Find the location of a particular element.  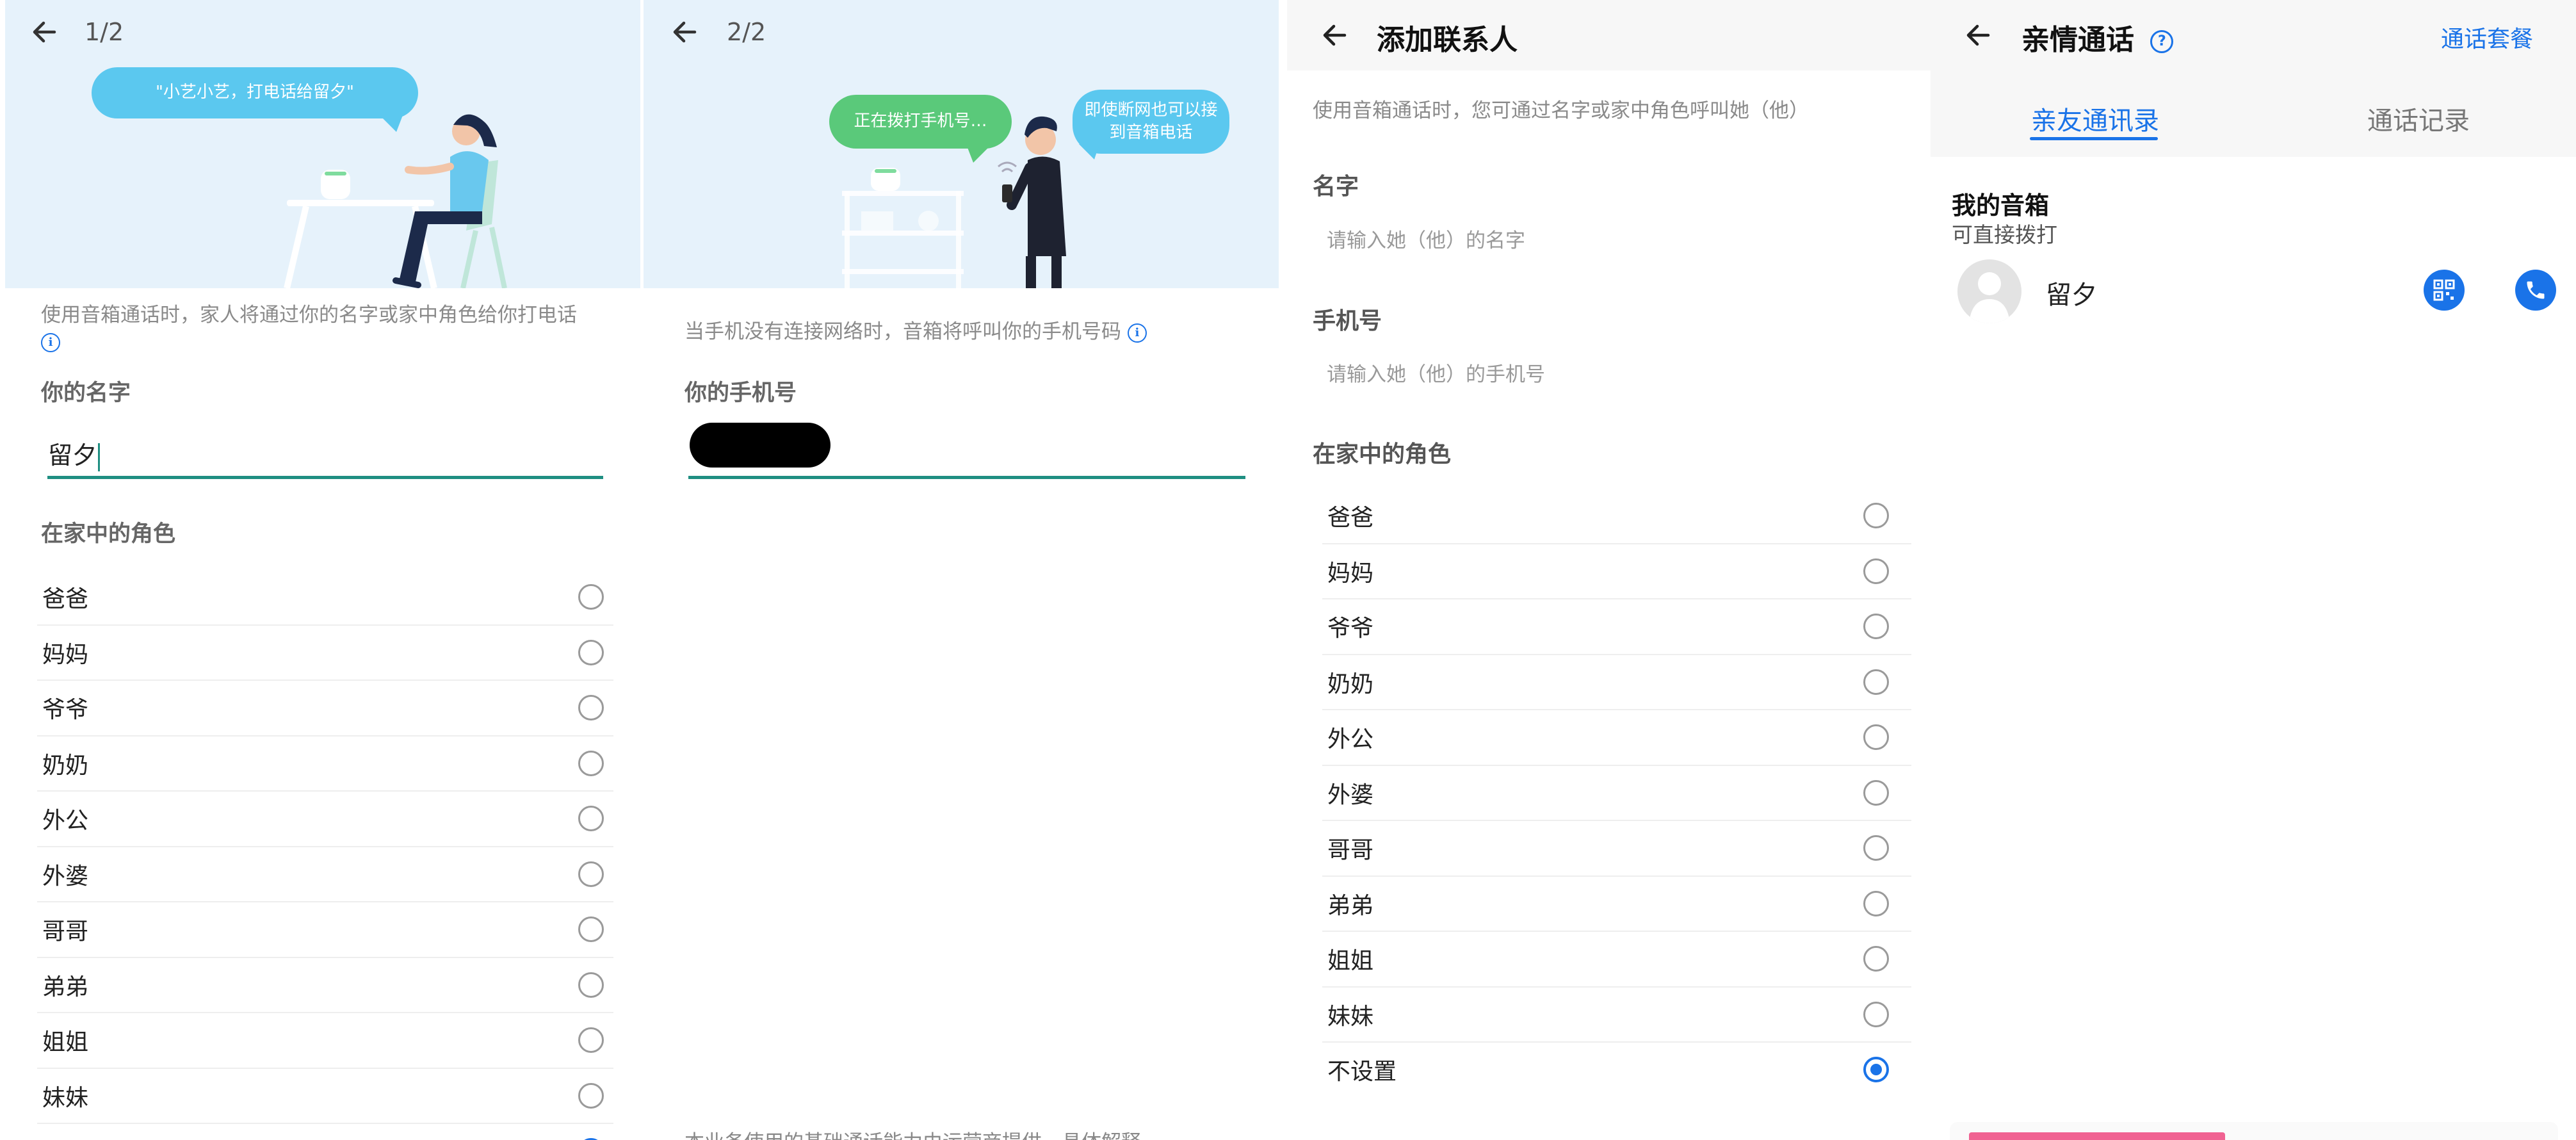

role-option-label: 妹妹 is located at coordinates (1350, 1017).